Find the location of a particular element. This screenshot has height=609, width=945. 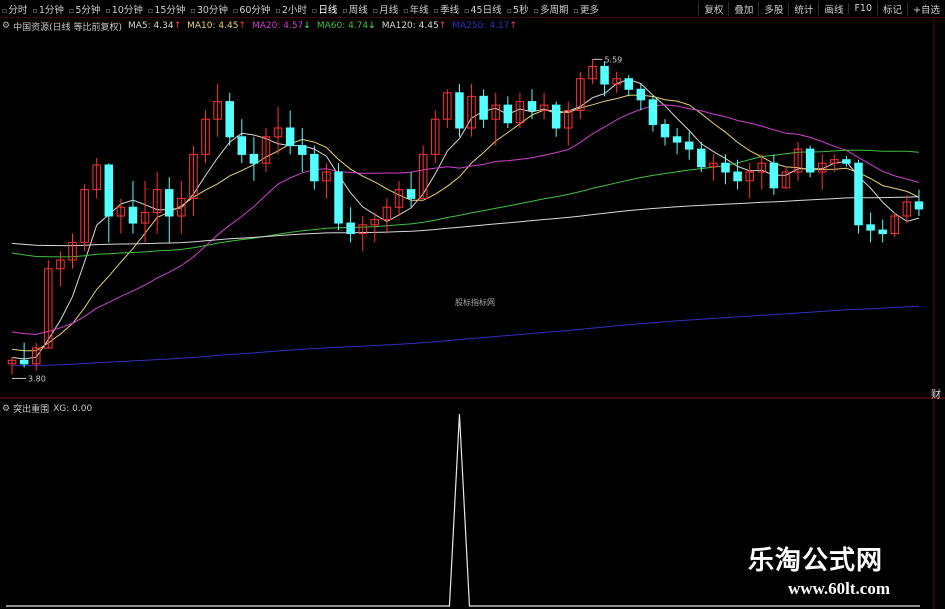

indicator-legend: ⚙ 突出重围 XG: 0.00 is located at coordinates (47, 409).